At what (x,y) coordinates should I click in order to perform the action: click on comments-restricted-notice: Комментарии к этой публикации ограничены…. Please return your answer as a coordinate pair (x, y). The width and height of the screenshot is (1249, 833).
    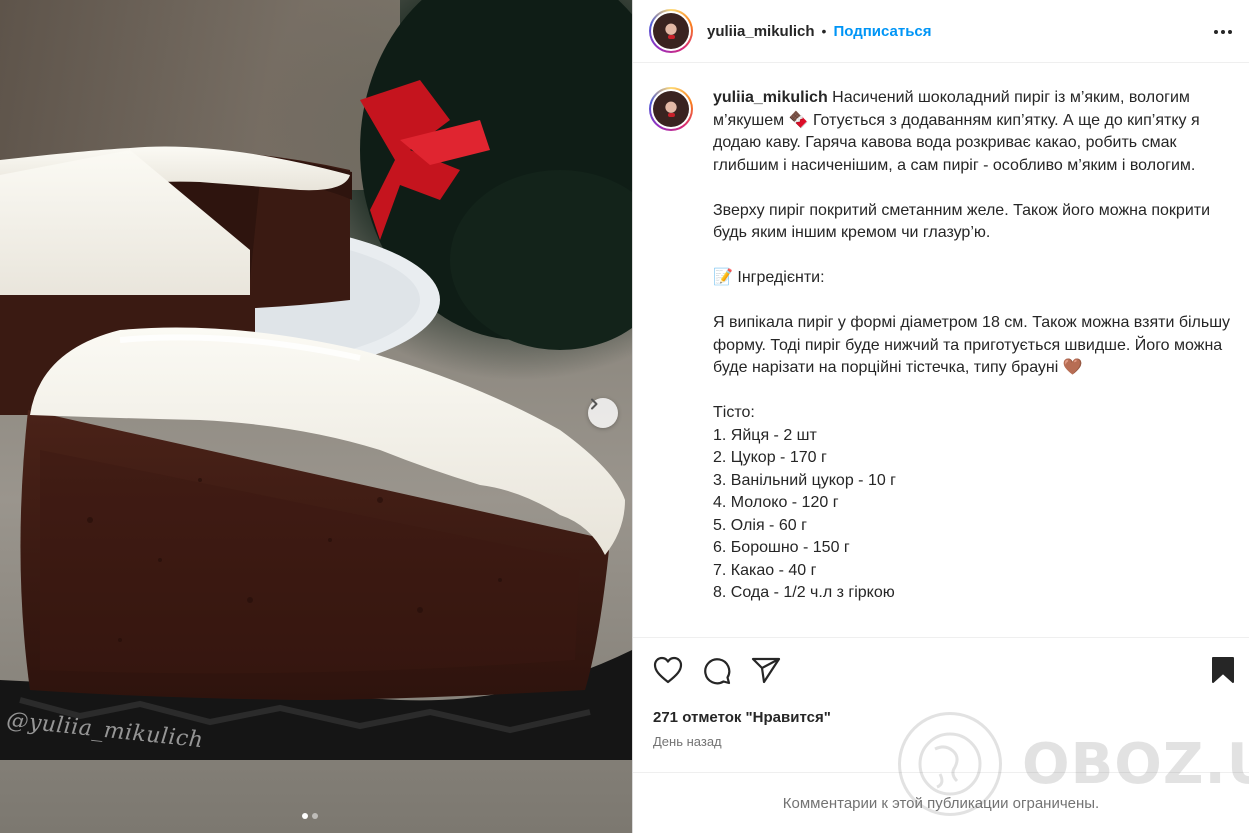
    Looking at the image, I should click on (941, 802).